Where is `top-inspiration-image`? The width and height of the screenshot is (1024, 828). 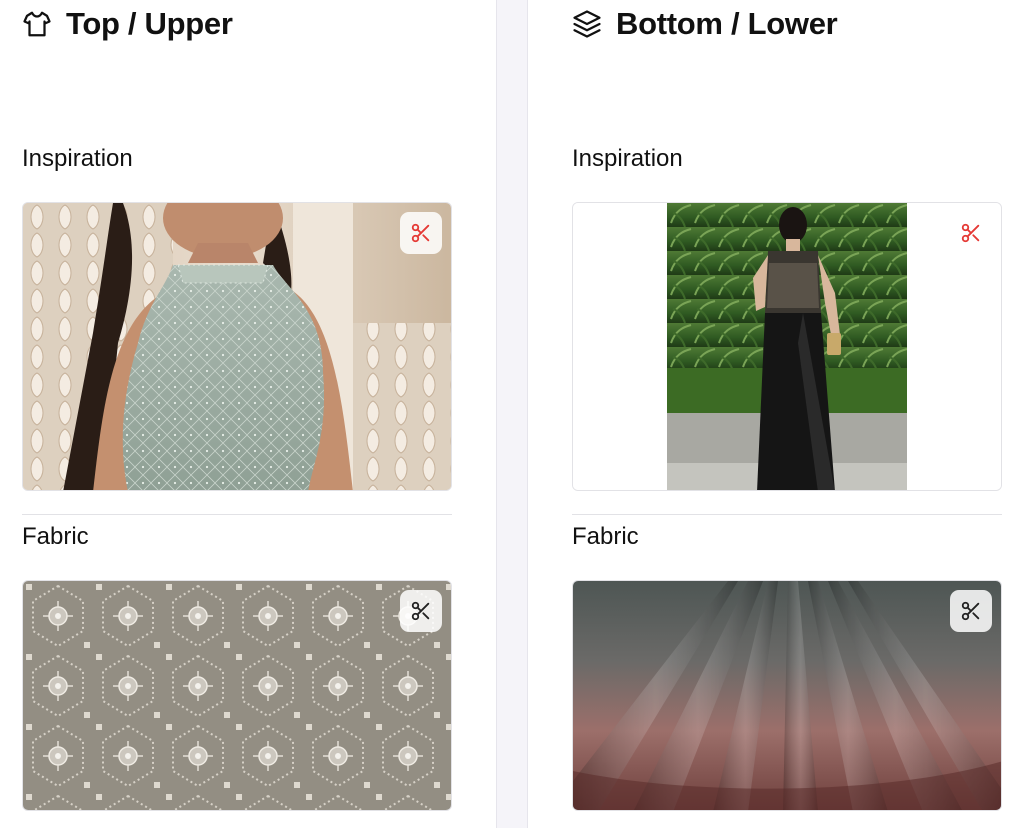
top-inspiration-image is located at coordinates (237, 346).